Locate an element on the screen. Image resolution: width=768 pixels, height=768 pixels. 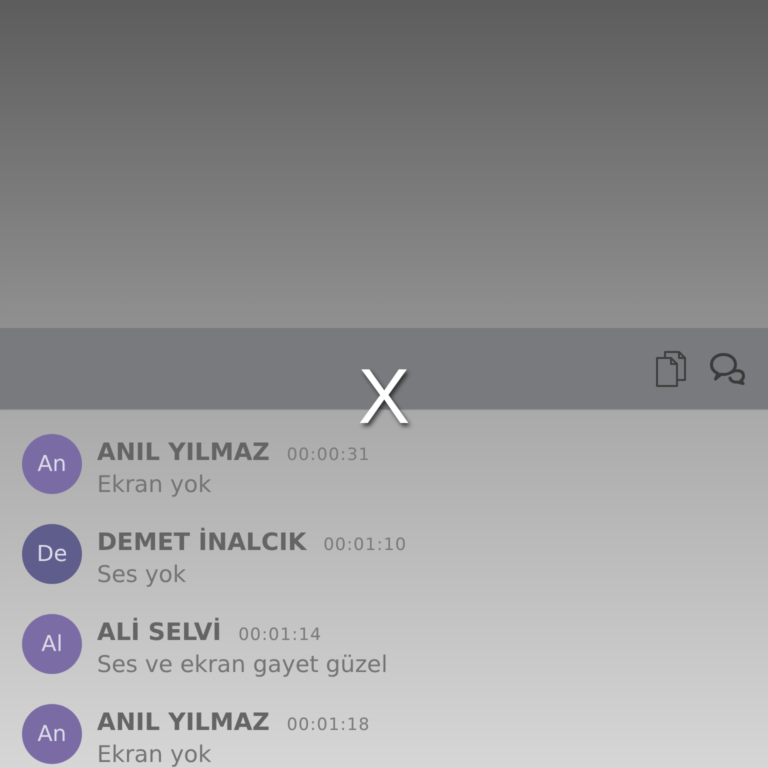
message-time: 00:01:18 is located at coordinates (328, 725).